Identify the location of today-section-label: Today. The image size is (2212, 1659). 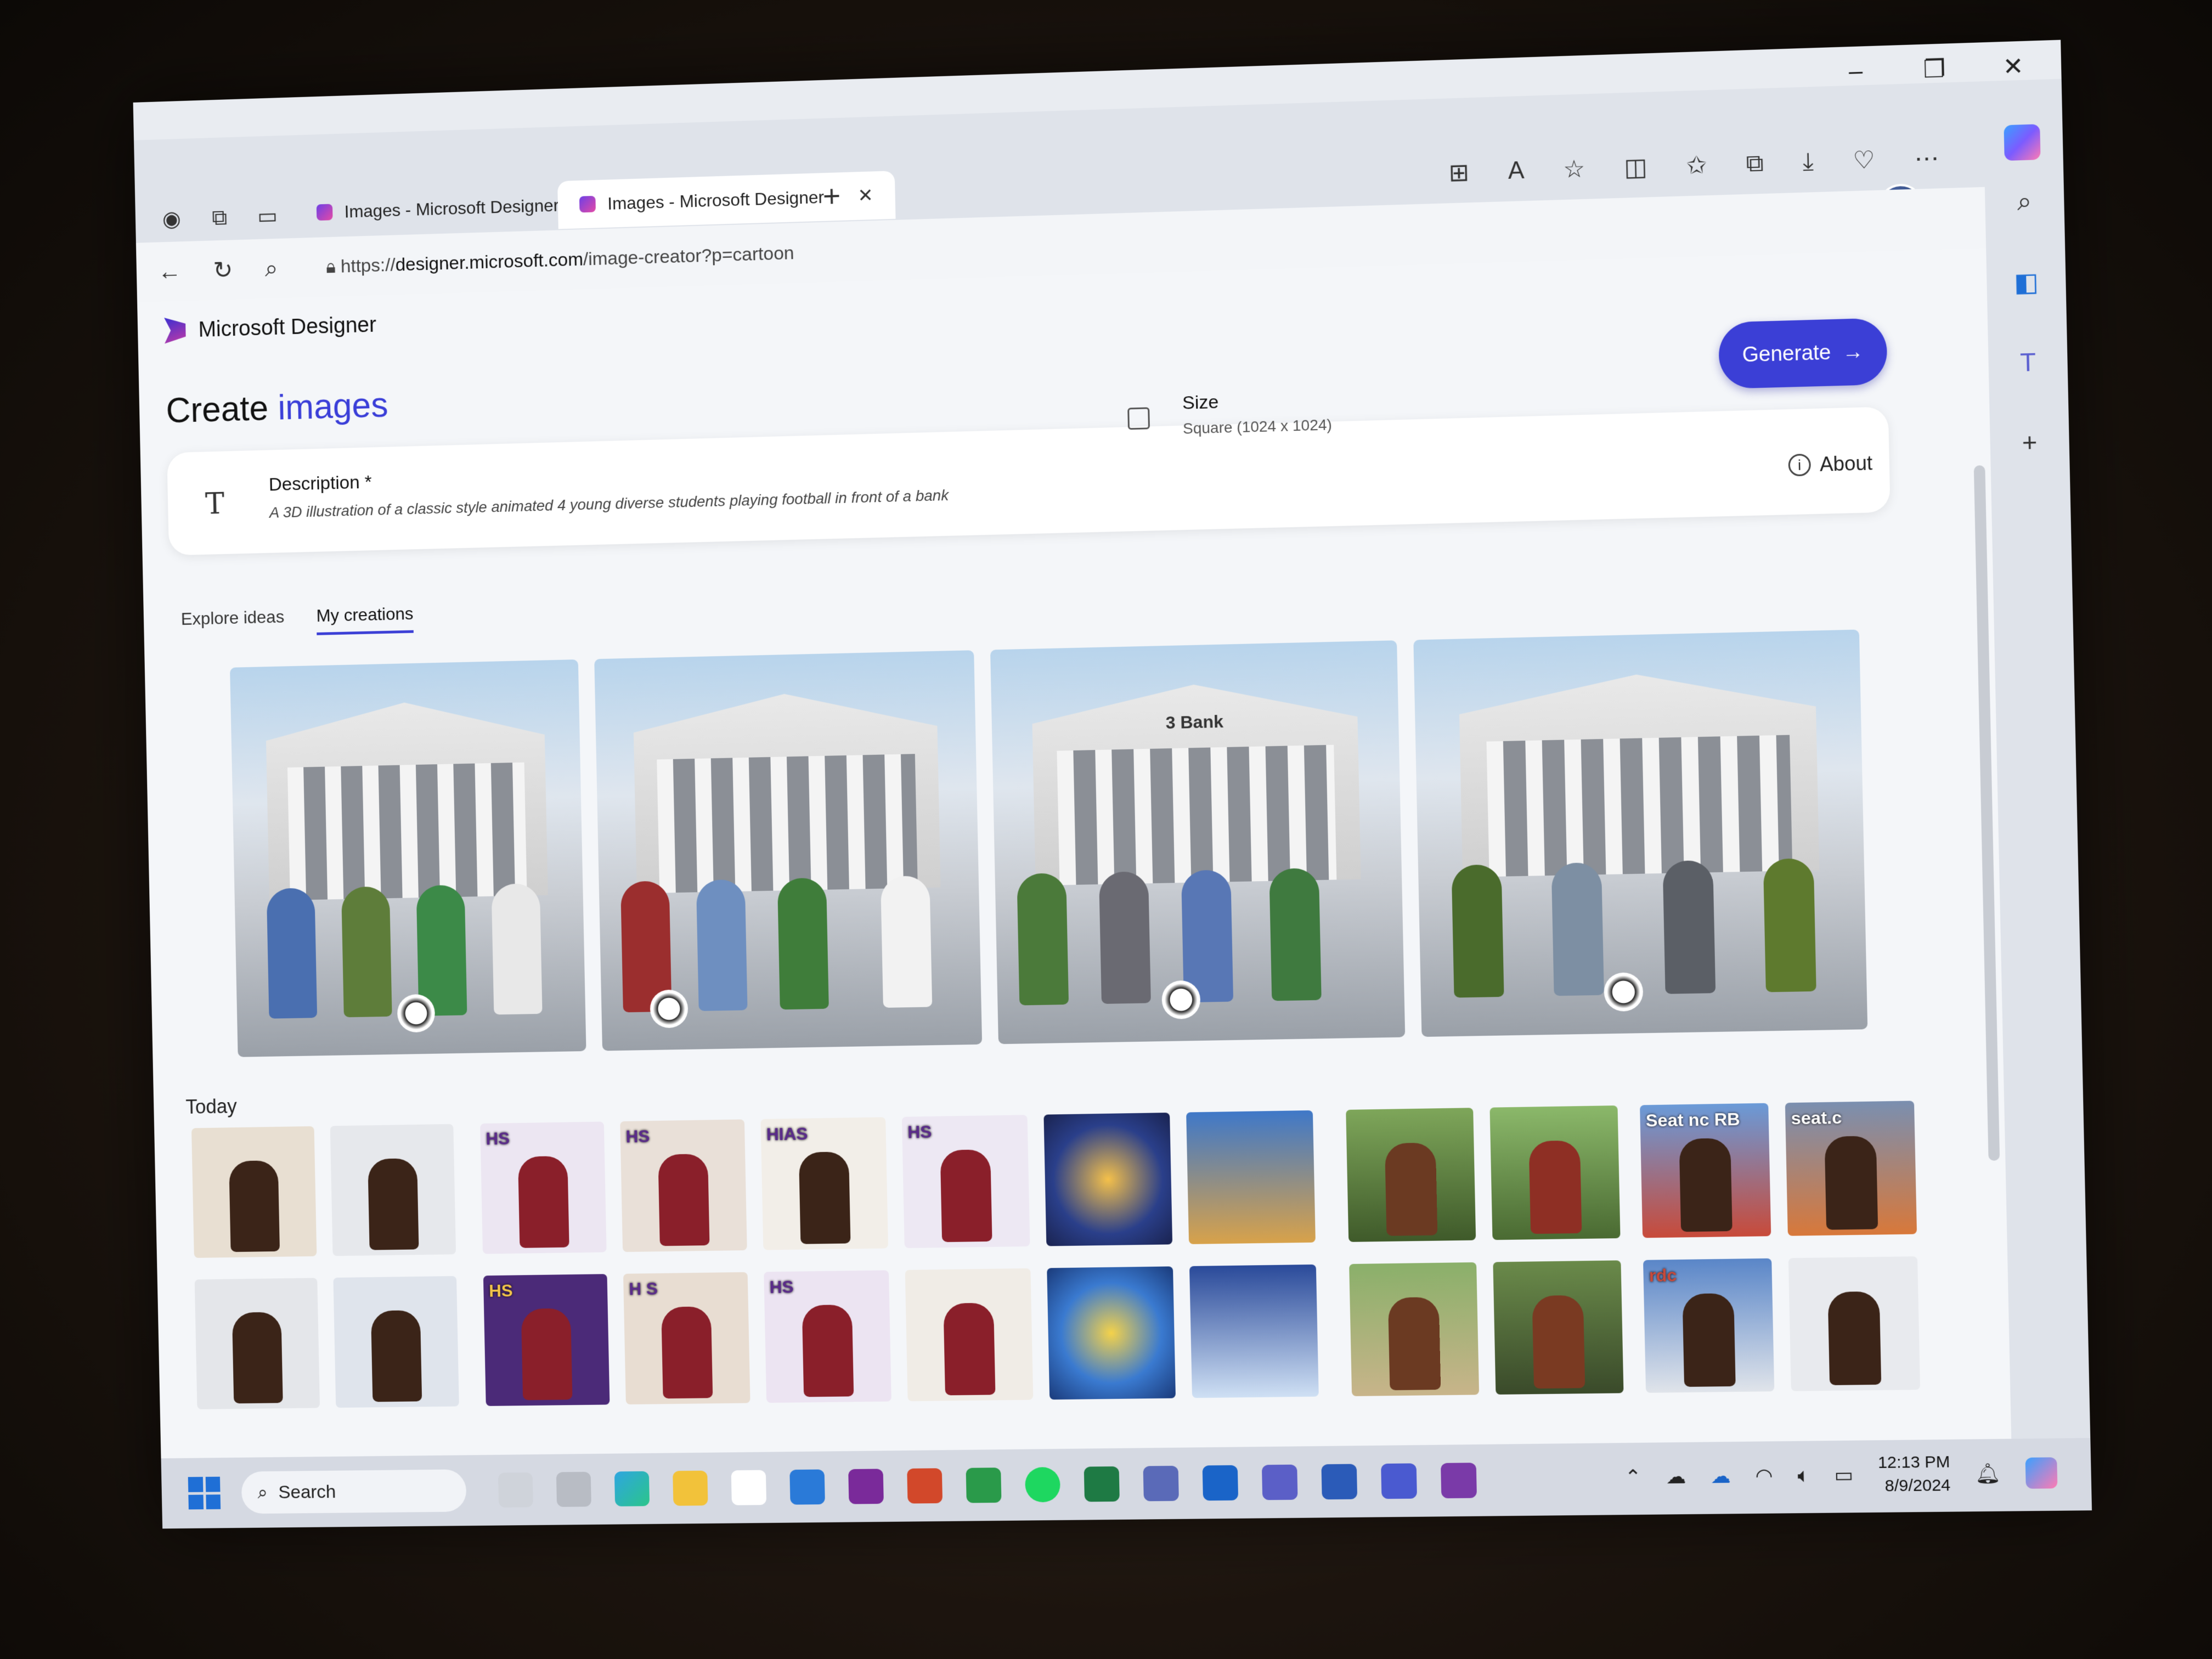
(211, 1106).